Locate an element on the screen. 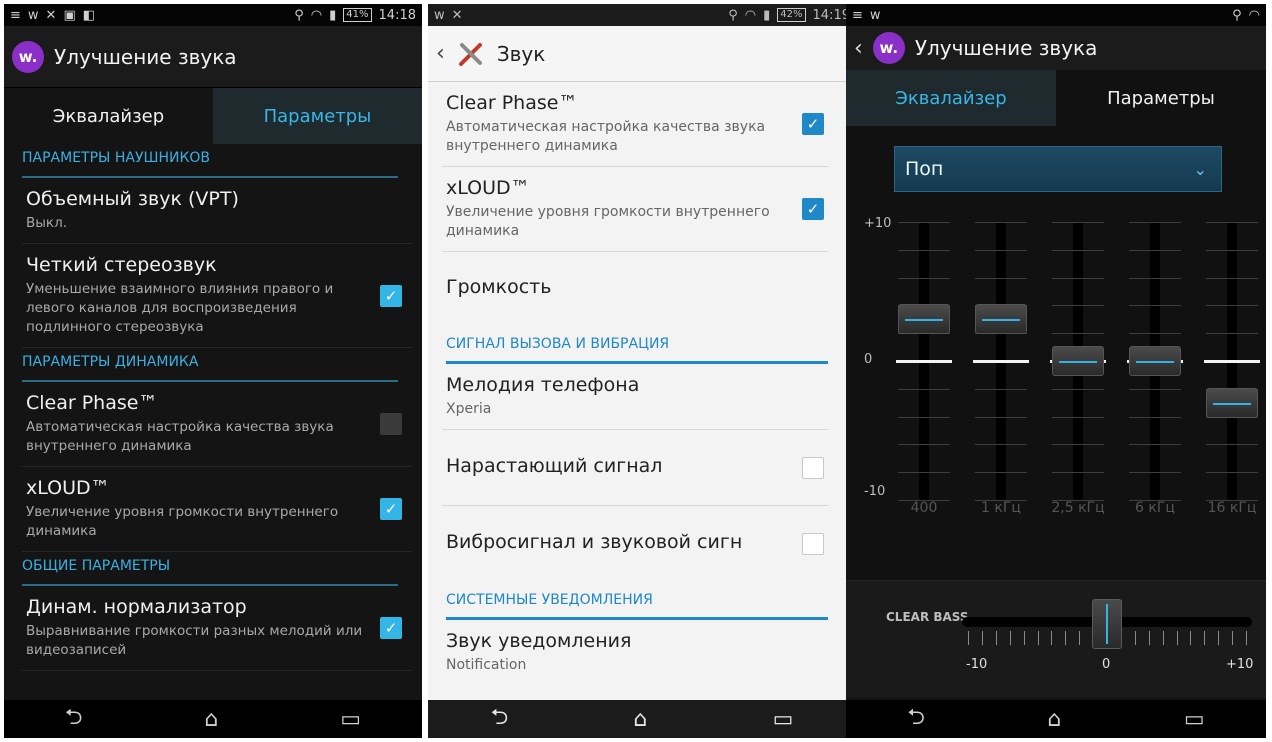 The width and height of the screenshot is (1272, 742). clear-bass-max-label: +10 is located at coordinates (1240, 664).